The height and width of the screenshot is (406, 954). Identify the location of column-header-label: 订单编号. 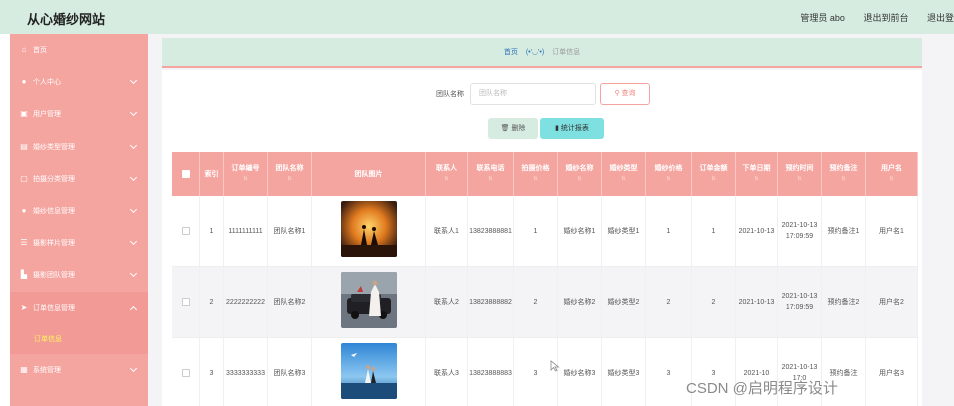
(245, 168).